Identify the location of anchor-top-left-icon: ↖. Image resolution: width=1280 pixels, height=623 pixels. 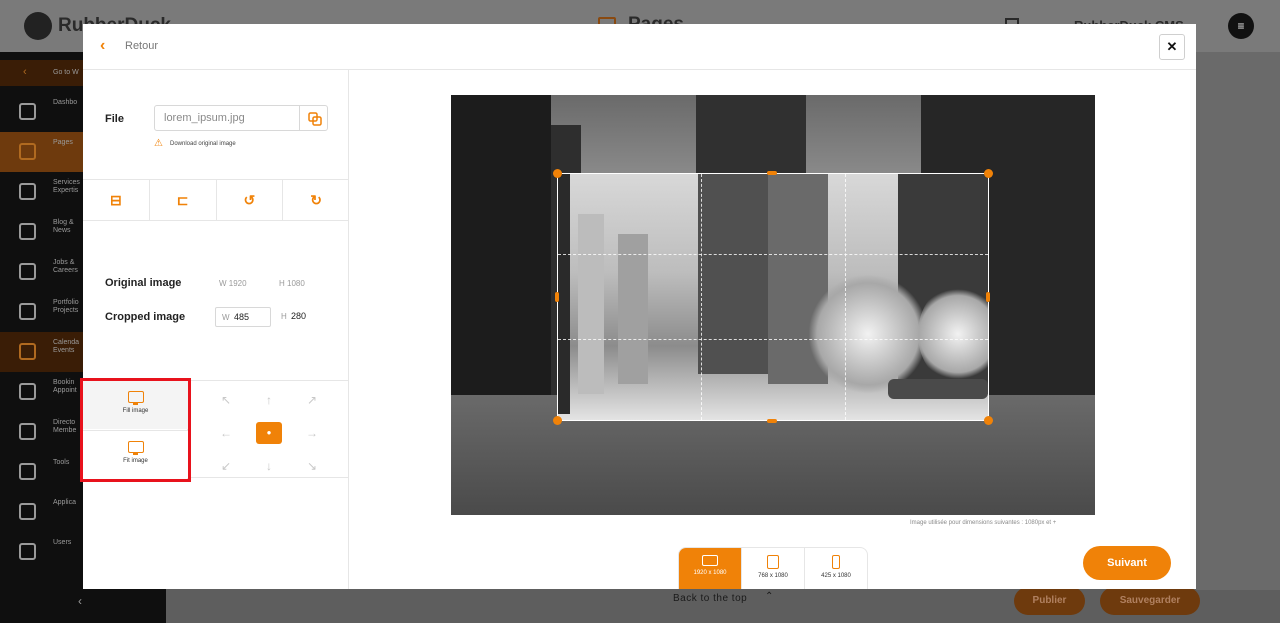
(226, 400).